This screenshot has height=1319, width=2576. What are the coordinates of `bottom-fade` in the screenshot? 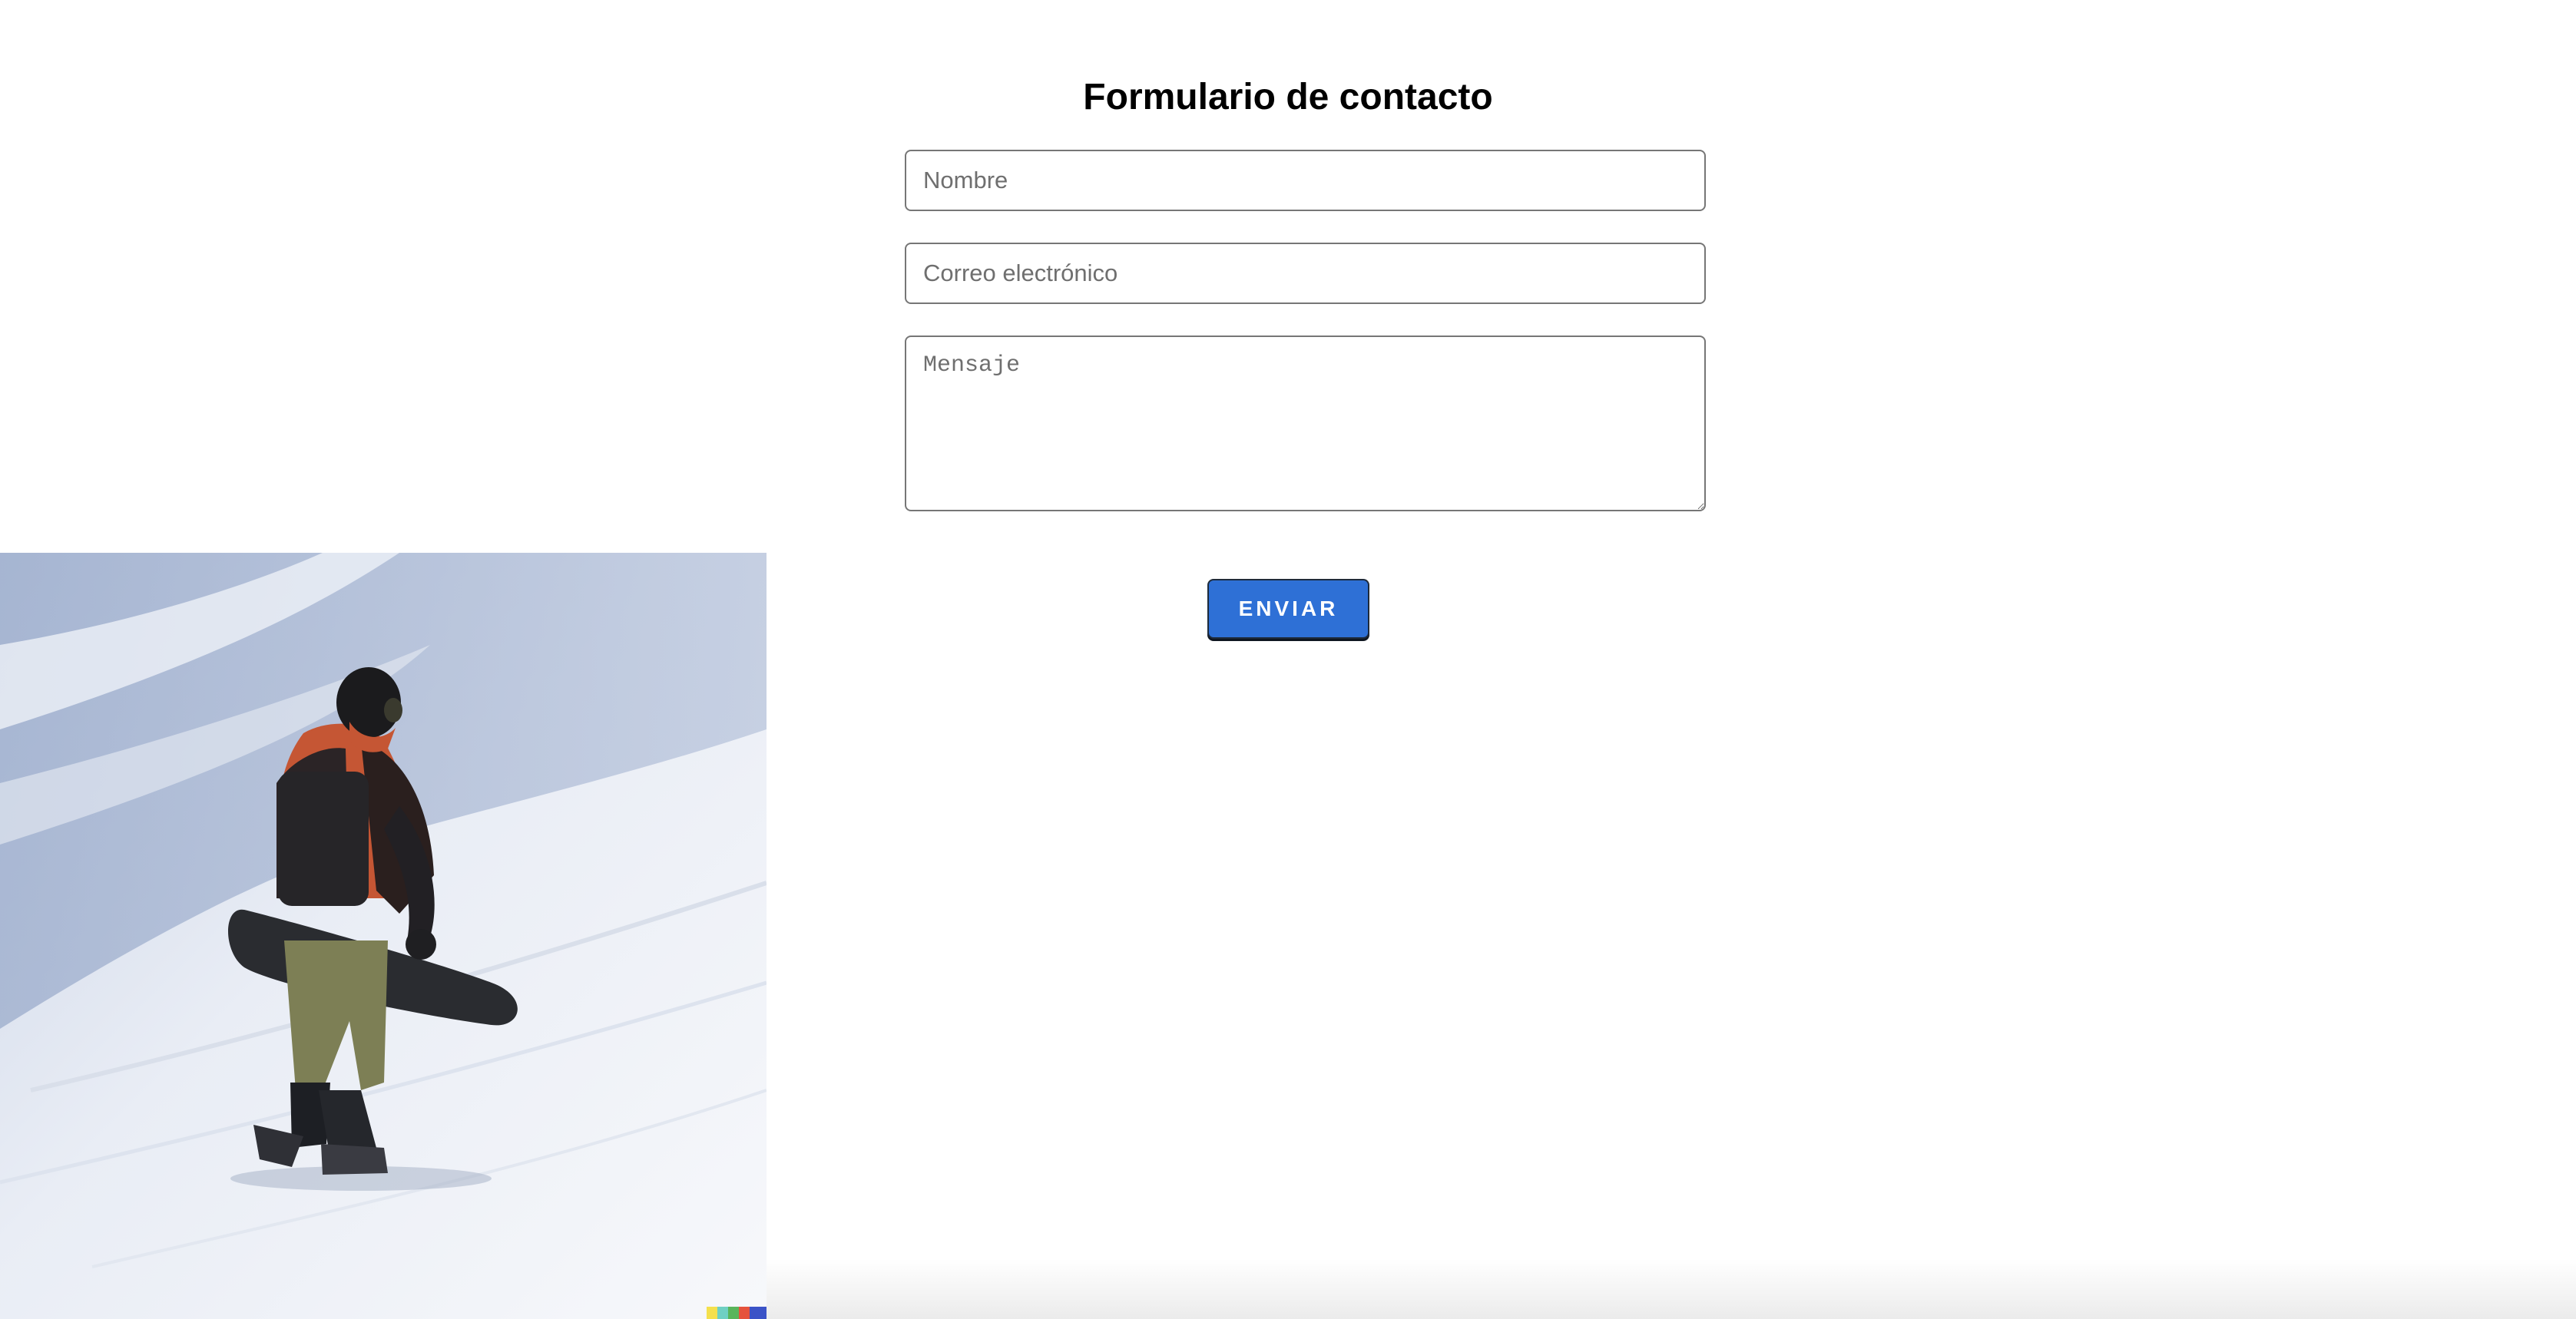 It's located at (1671, 1289).